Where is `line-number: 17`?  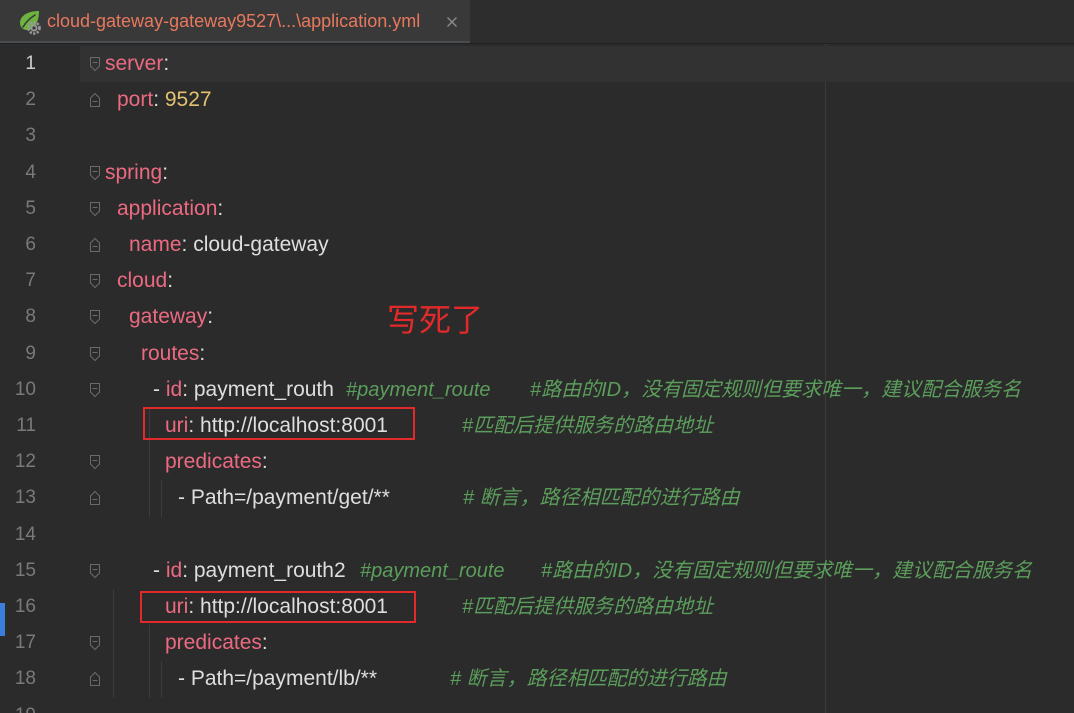
line-number: 17 is located at coordinates (25, 643).